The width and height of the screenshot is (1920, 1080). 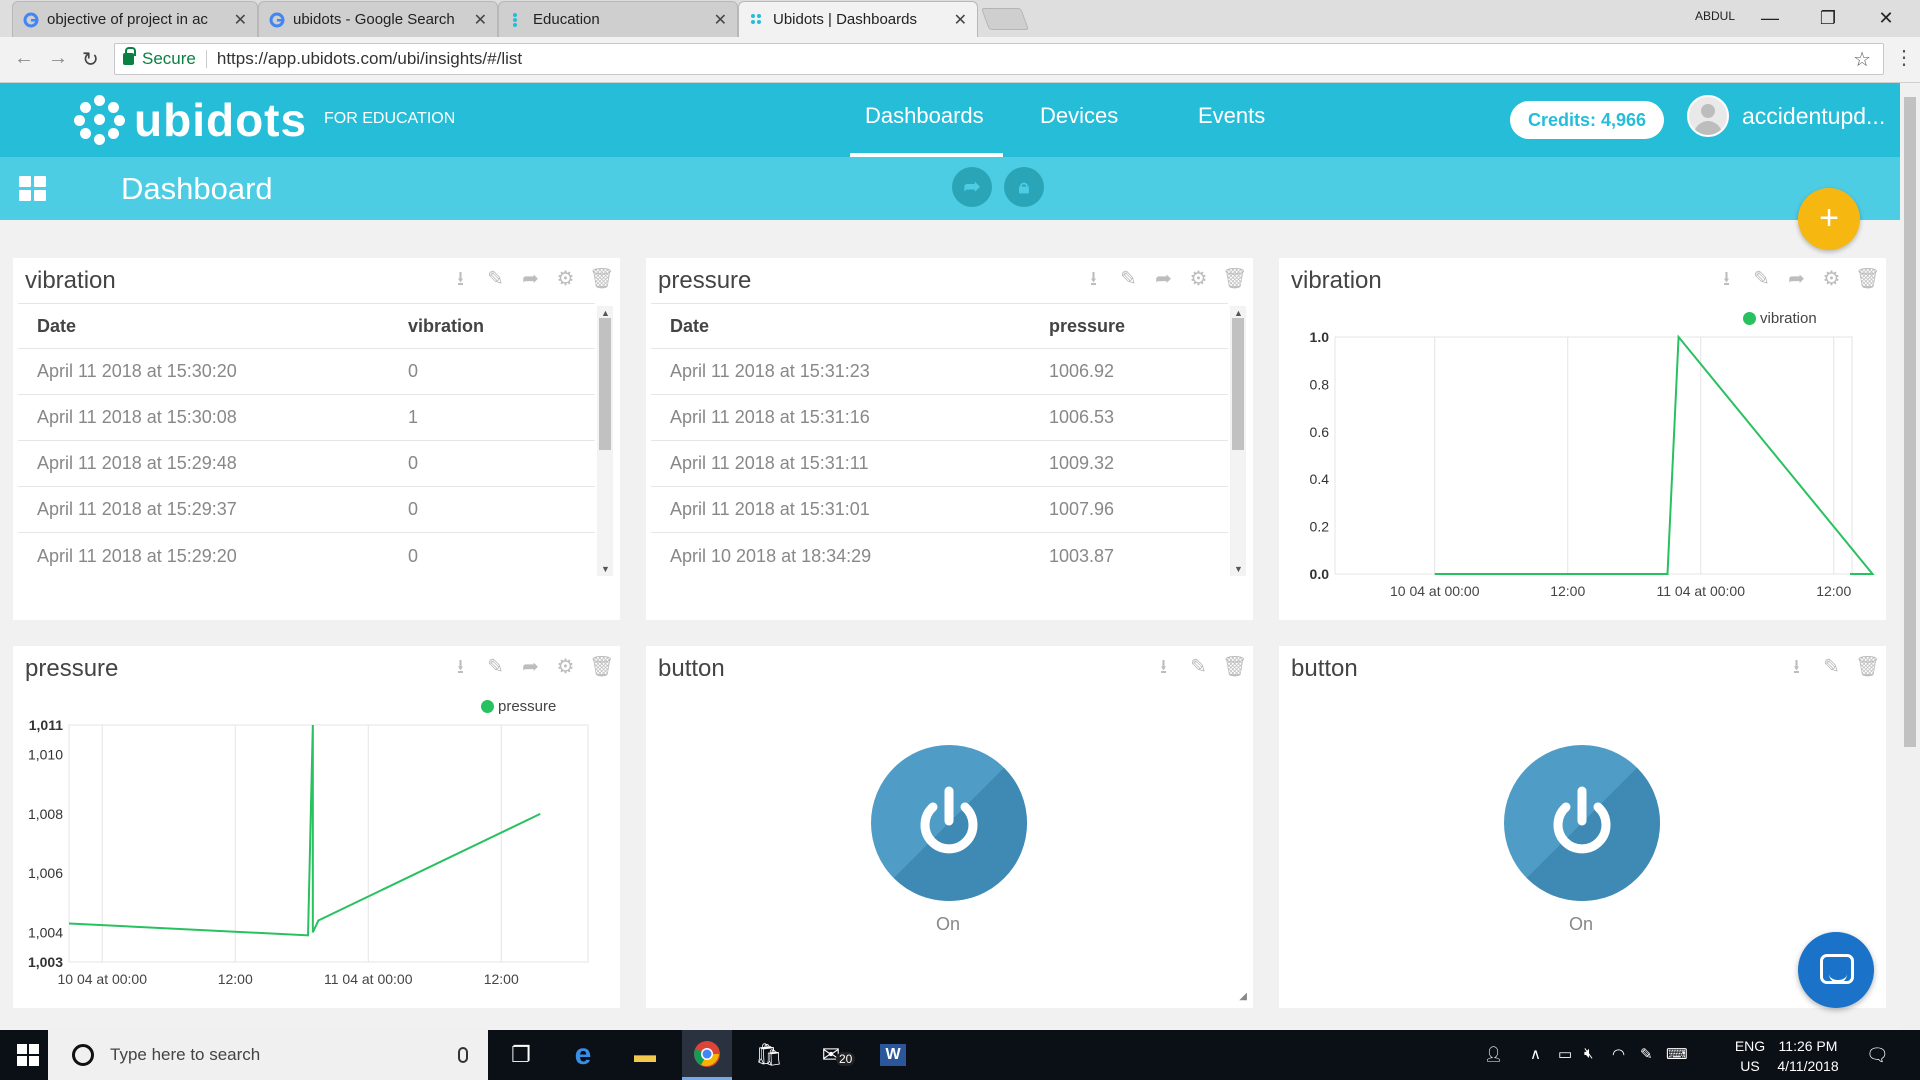 I want to click on edge-browser-icon: e, so click(x=583, y=1055).